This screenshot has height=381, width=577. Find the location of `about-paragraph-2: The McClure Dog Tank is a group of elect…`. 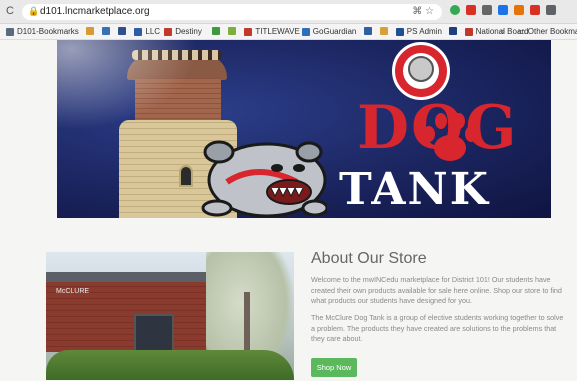

about-paragraph-2: The McClure Dog Tank is a group of elect… is located at coordinates (437, 328).